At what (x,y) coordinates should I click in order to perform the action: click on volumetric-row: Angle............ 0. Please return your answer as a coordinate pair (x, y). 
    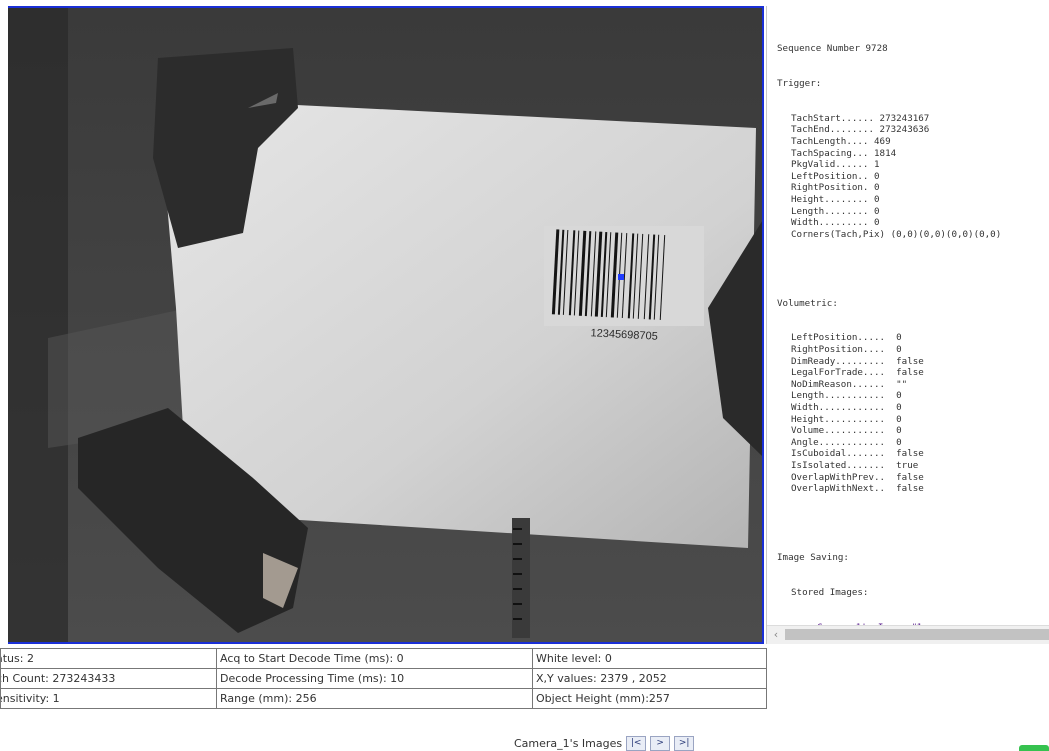
    Looking at the image, I should click on (920, 443).